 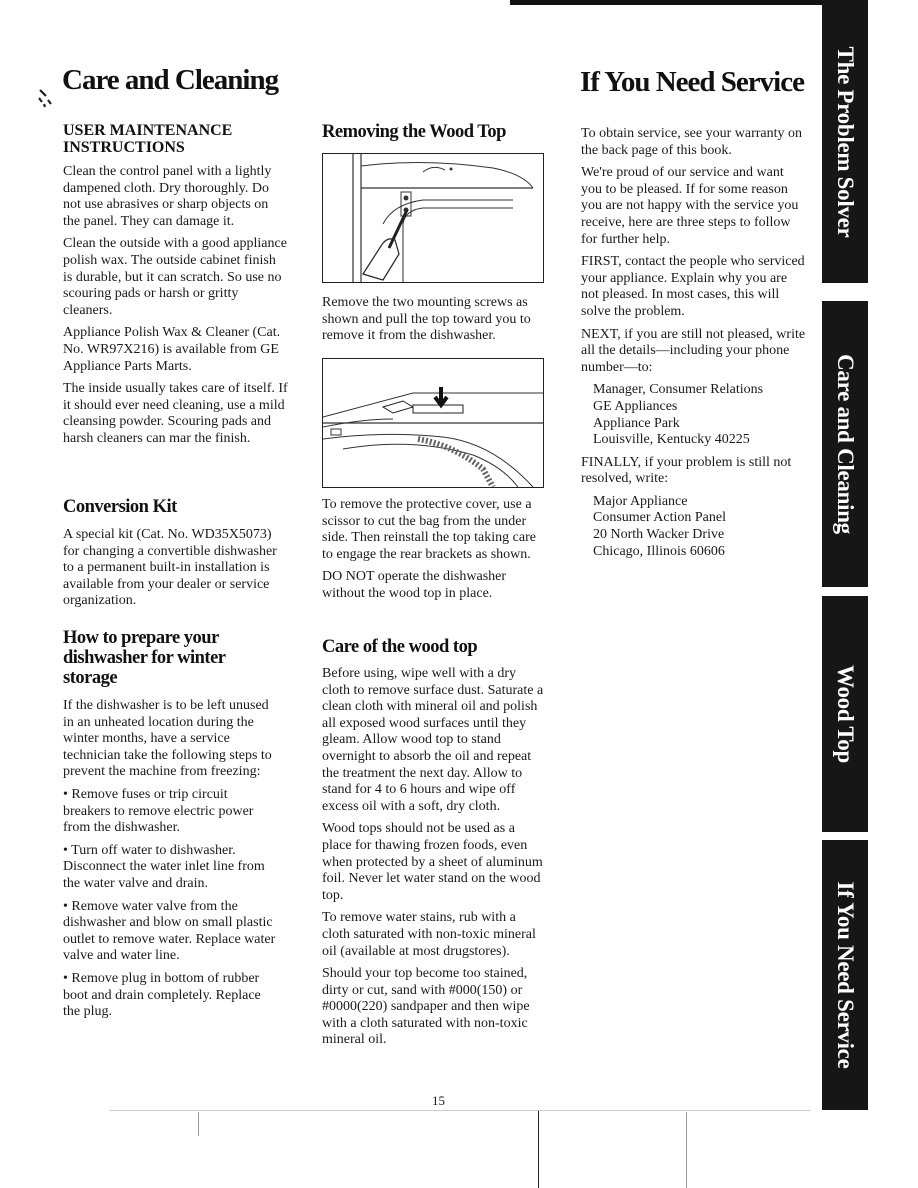 What do you see at coordinates (692, 82) in the screenshot?
I see `section-title-if-you-need-service: If You Need Service` at bounding box center [692, 82].